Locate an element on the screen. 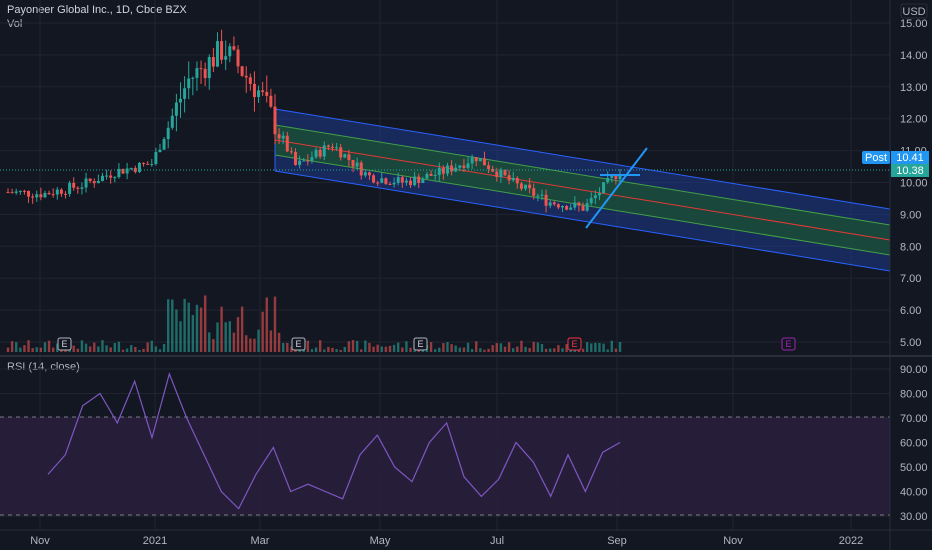  time-tick-label: Jul is located at coordinates (497, 541).